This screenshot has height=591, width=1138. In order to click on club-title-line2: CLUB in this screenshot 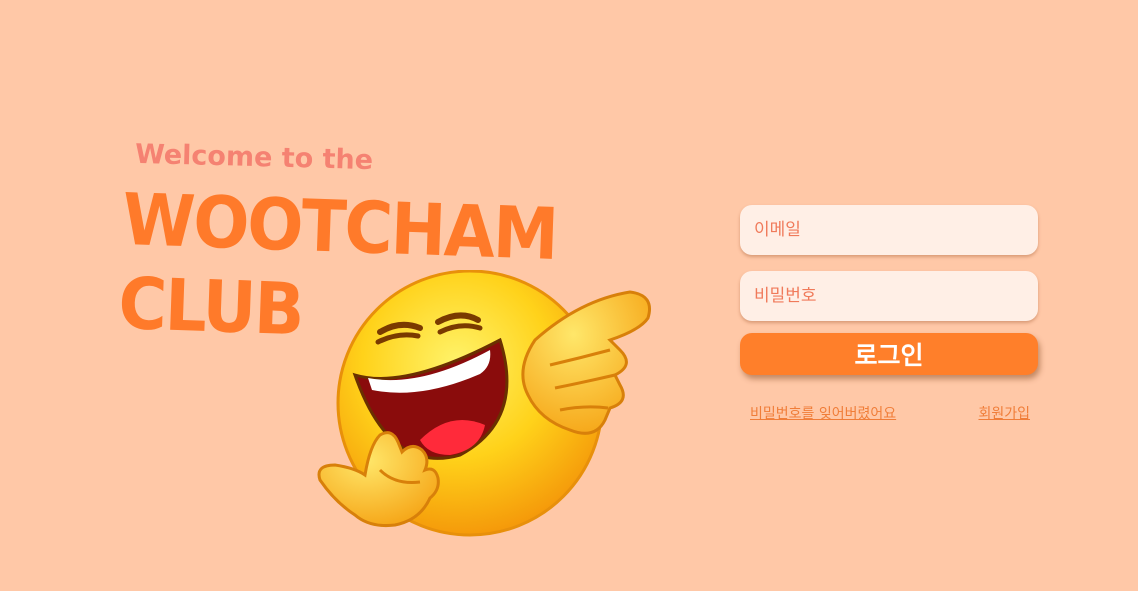, I will do `click(210, 307)`.